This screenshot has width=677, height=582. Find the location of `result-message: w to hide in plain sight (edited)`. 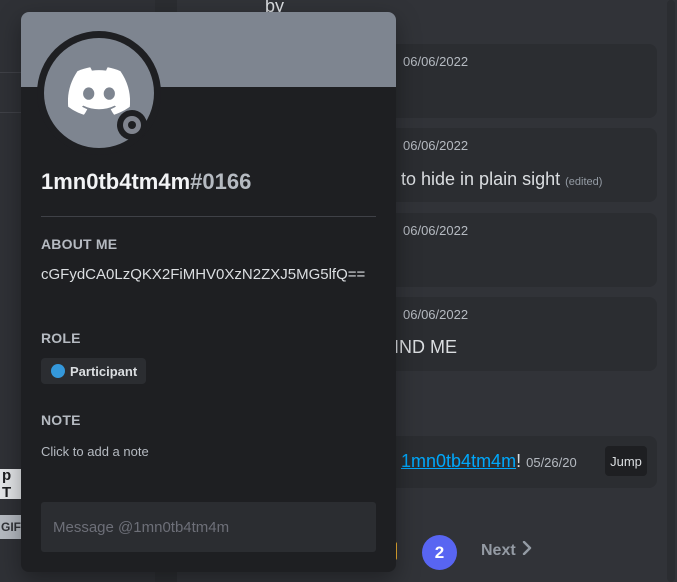

result-message: w to hide in plain sight (edited) is located at coordinates (492, 179).